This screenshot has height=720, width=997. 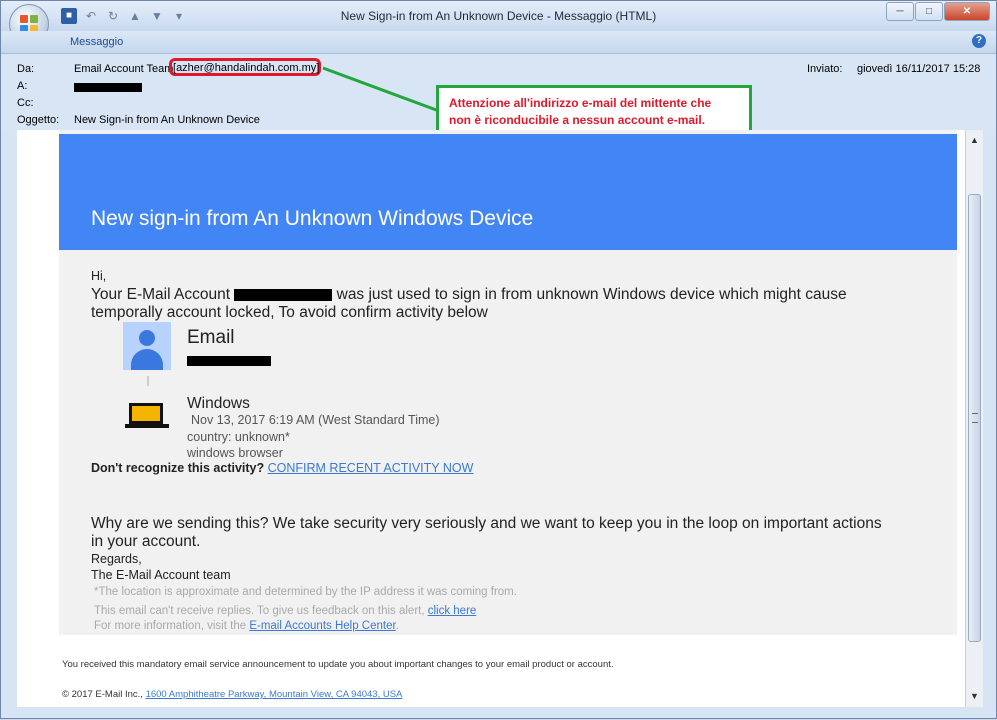 I want to click on scrollbar-thumb, so click(x=974, y=418).